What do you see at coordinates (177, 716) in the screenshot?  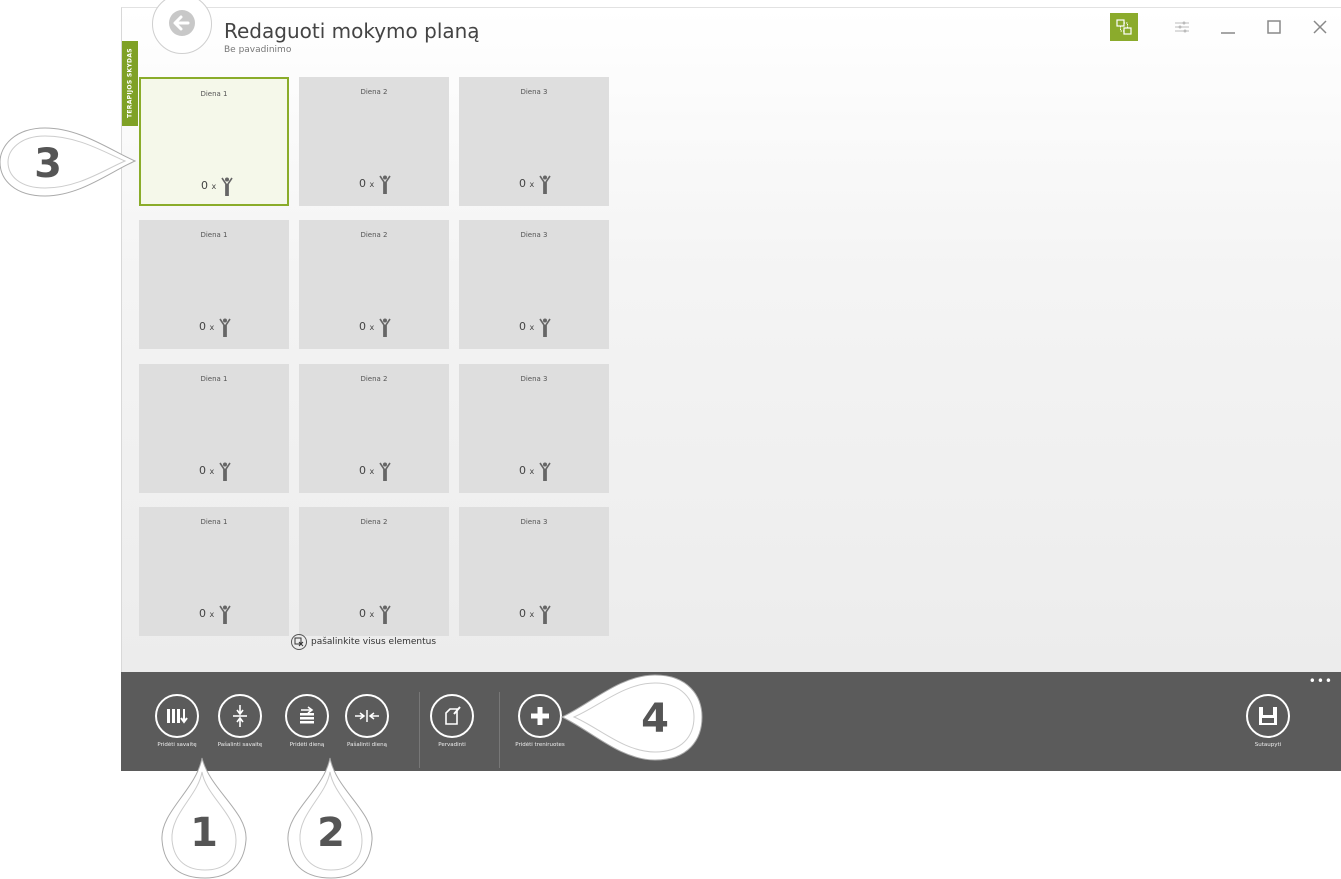 I see `add-week-icon` at bounding box center [177, 716].